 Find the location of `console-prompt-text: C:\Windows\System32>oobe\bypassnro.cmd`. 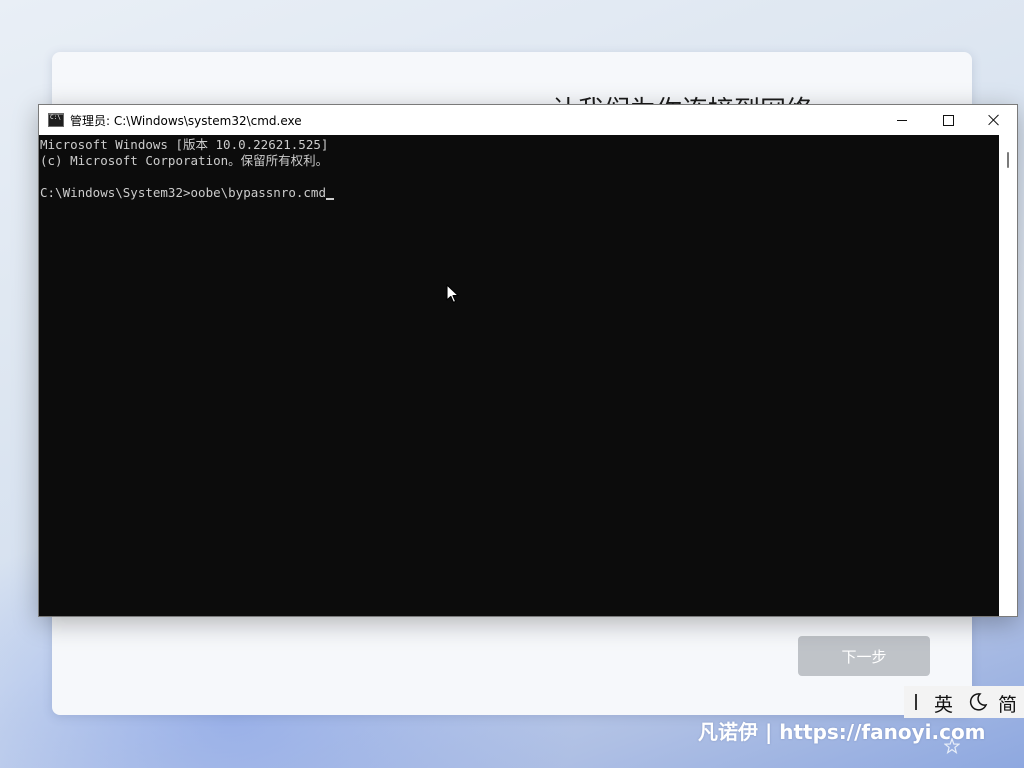

console-prompt-text: C:\Windows\System32>oobe\bypassnro.cmd is located at coordinates (183, 192).